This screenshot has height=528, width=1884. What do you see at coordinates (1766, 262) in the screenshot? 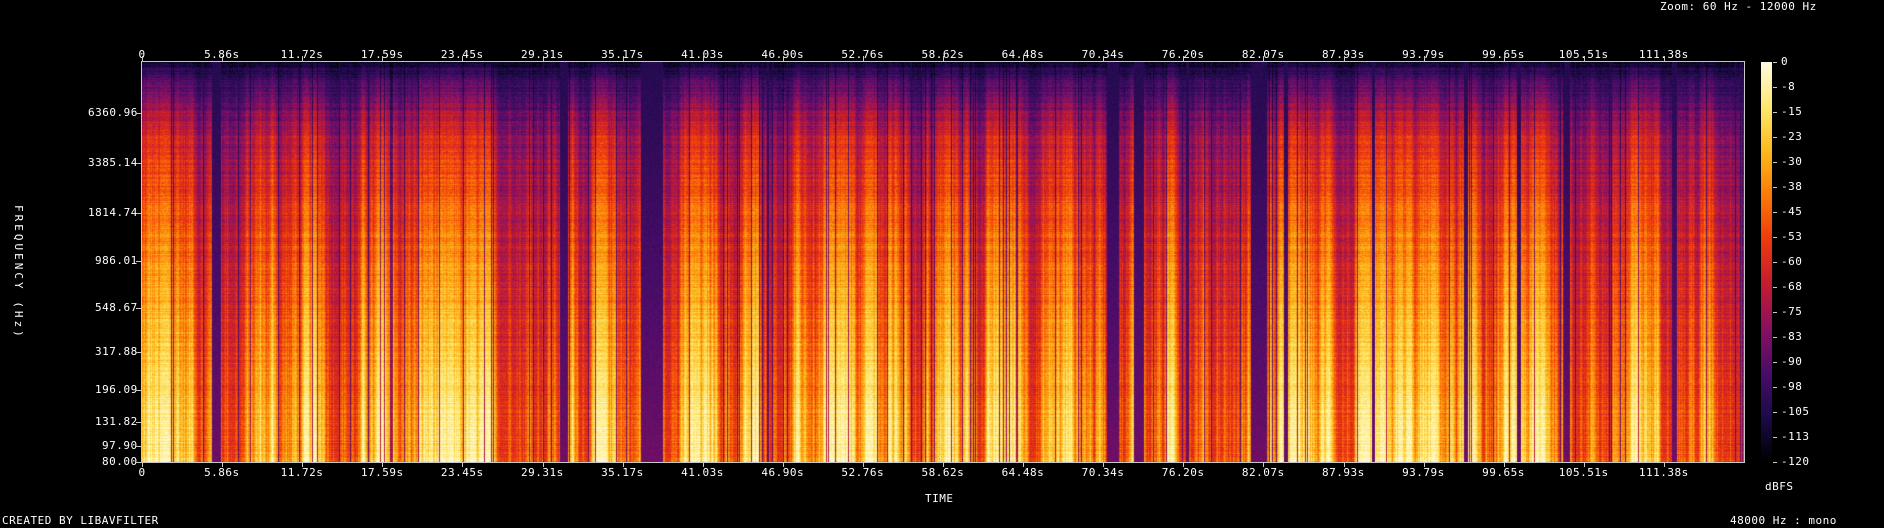
I see `colorbar` at bounding box center [1766, 262].